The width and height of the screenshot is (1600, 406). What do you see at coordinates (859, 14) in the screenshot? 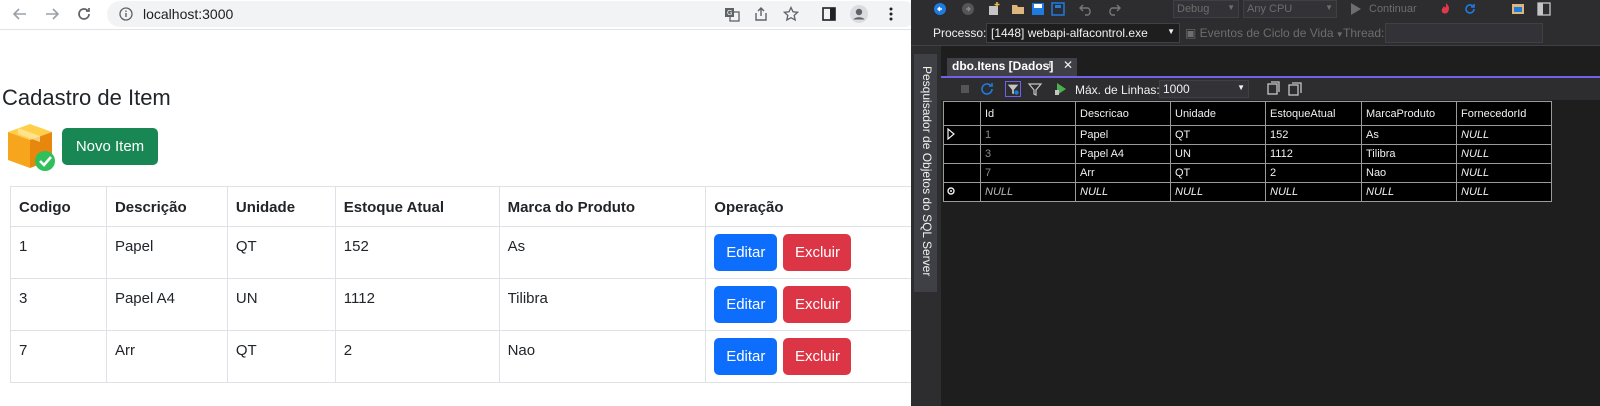
I see `profile-avatar-icon` at bounding box center [859, 14].